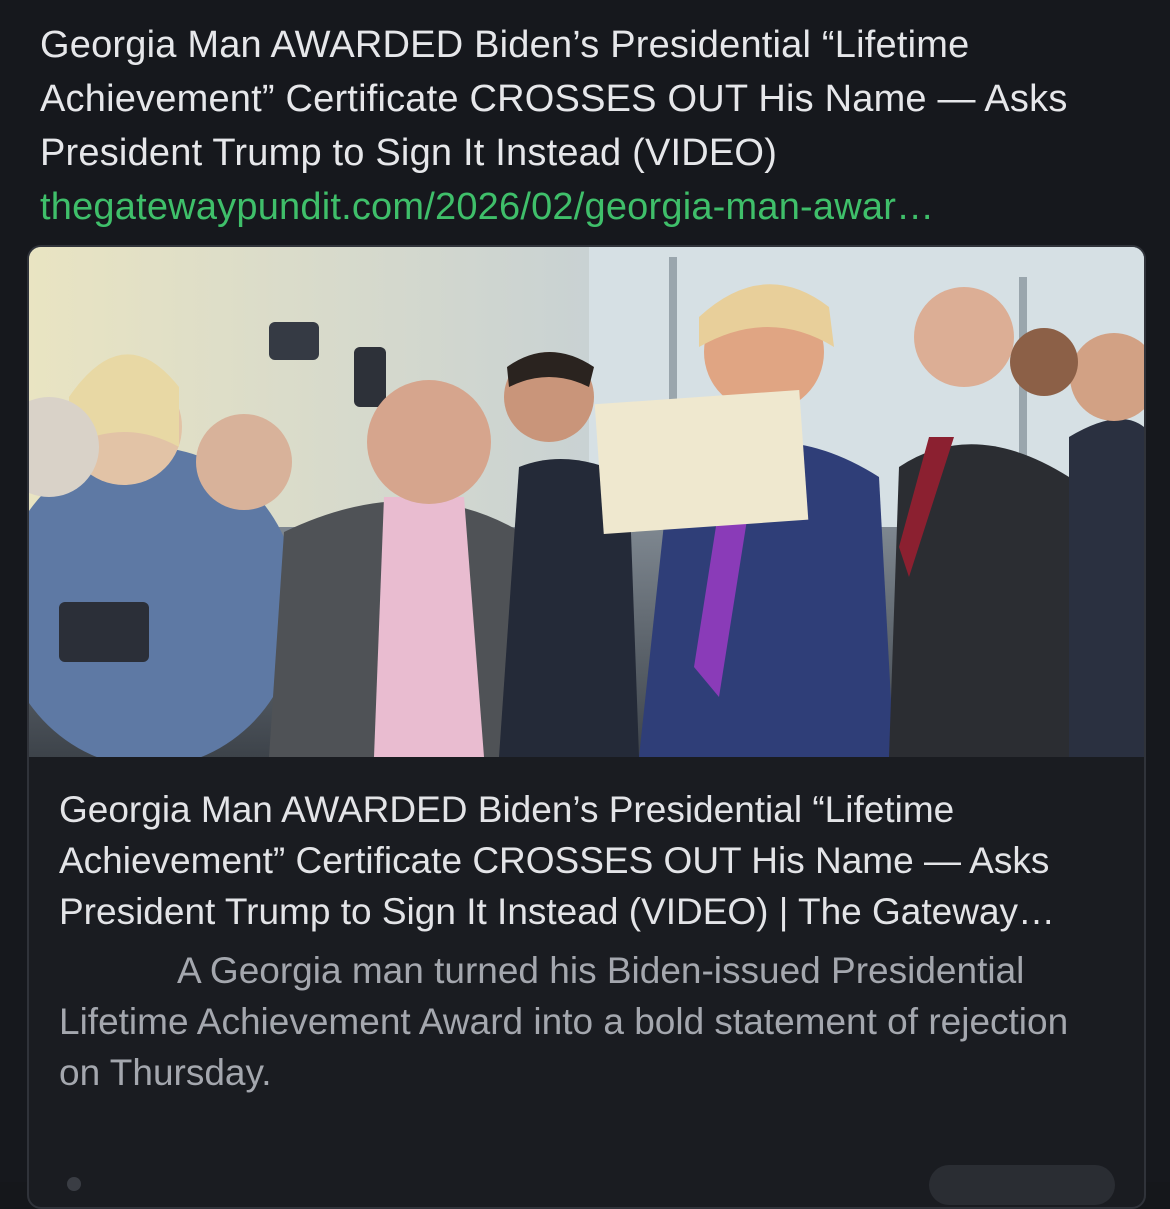  Describe the element at coordinates (1022, 1185) in the screenshot. I see `card-footer-button` at that location.